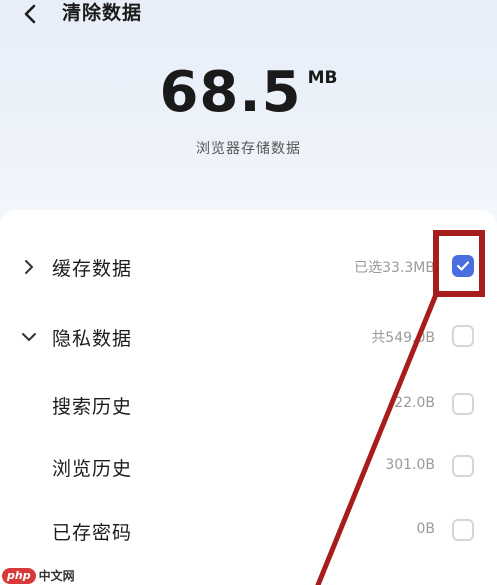 Image resolution: width=497 pixels, height=585 pixels. Describe the element at coordinates (92, 469) in the screenshot. I see `list-item-label: 浏览历史` at that location.